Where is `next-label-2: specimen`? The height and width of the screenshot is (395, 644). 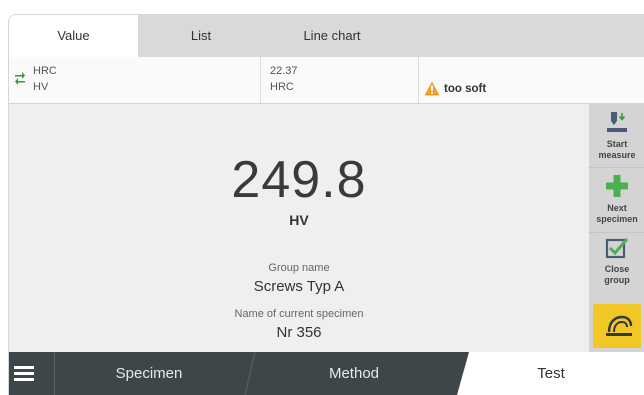
next-label-2: specimen is located at coordinates (617, 219).